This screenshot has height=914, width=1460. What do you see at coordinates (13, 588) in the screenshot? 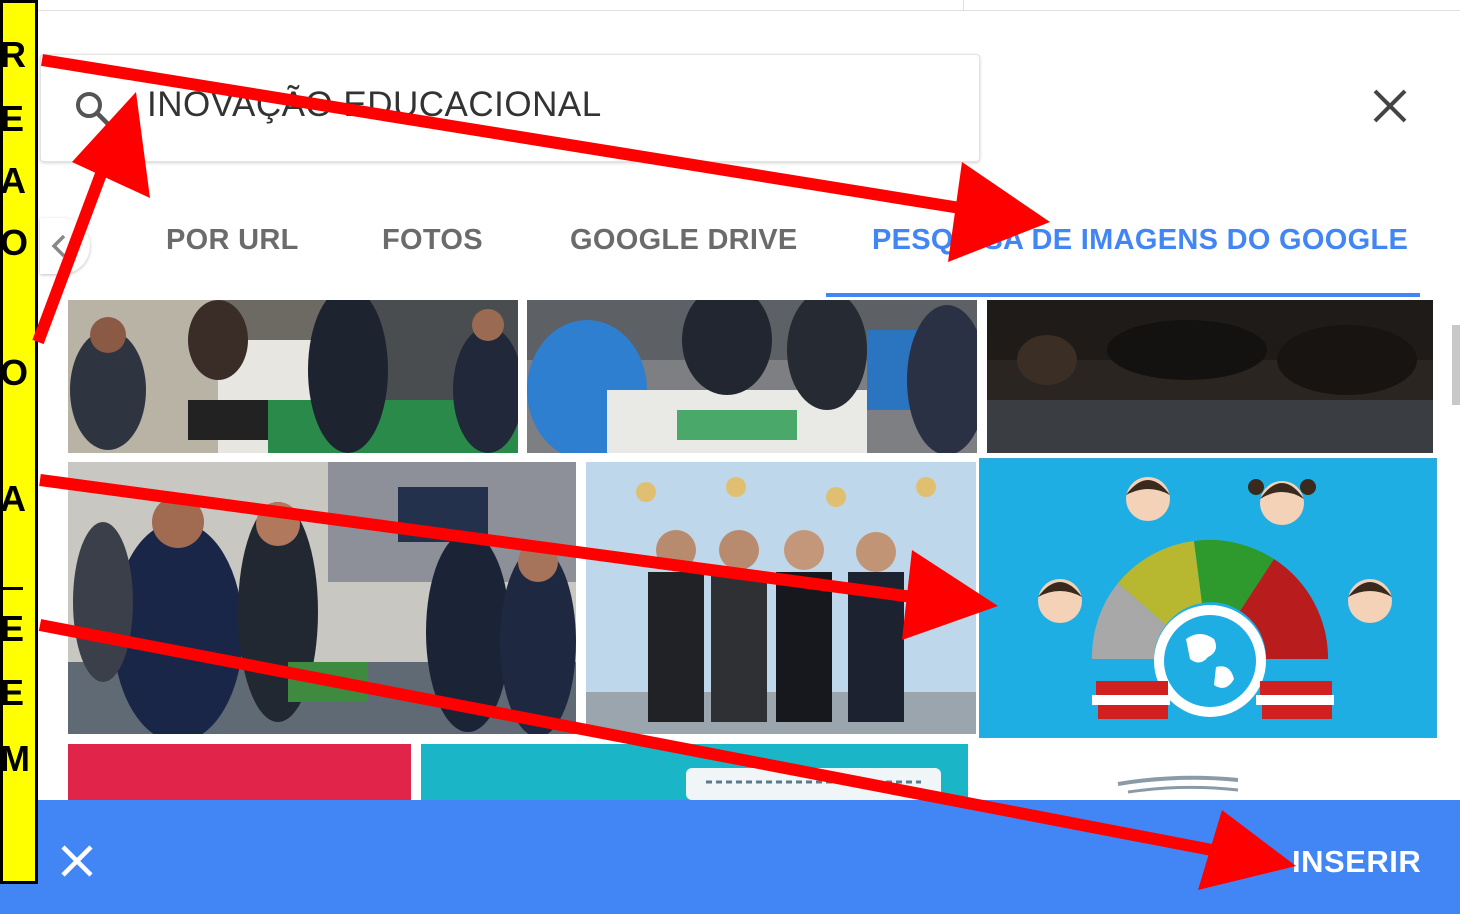
I see `annotation-underline` at bounding box center [13, 588].